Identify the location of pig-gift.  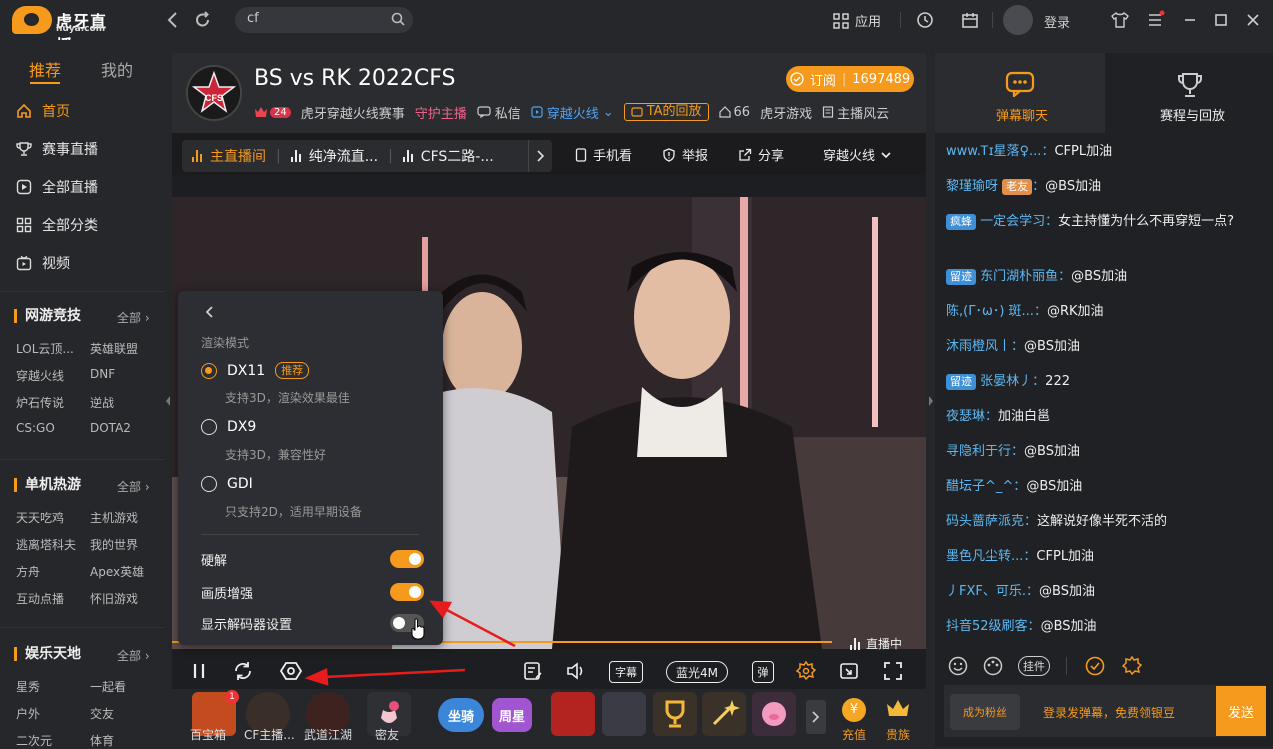
(774, 714).